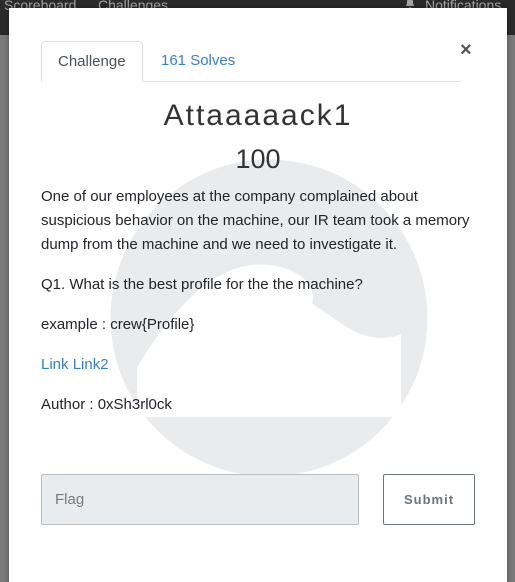  What do you see at coordinates (258, 115) in the screenshot?
I see `challenge-title: Attaaaaack1` at bounding box center [258, 115].